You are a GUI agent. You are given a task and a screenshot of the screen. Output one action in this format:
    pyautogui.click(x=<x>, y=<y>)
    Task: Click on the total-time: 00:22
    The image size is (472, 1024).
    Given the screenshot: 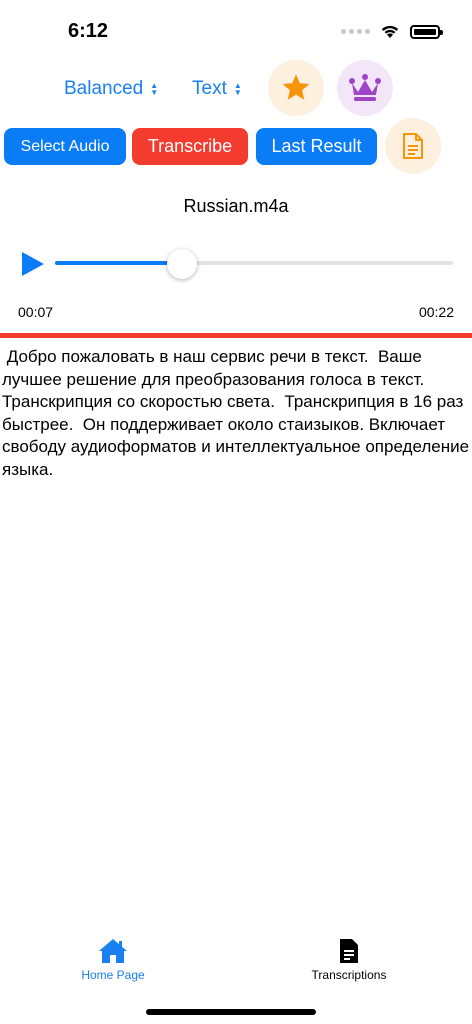 What is the action you would take?
    pyautogui.click(x=436, y=312)
    